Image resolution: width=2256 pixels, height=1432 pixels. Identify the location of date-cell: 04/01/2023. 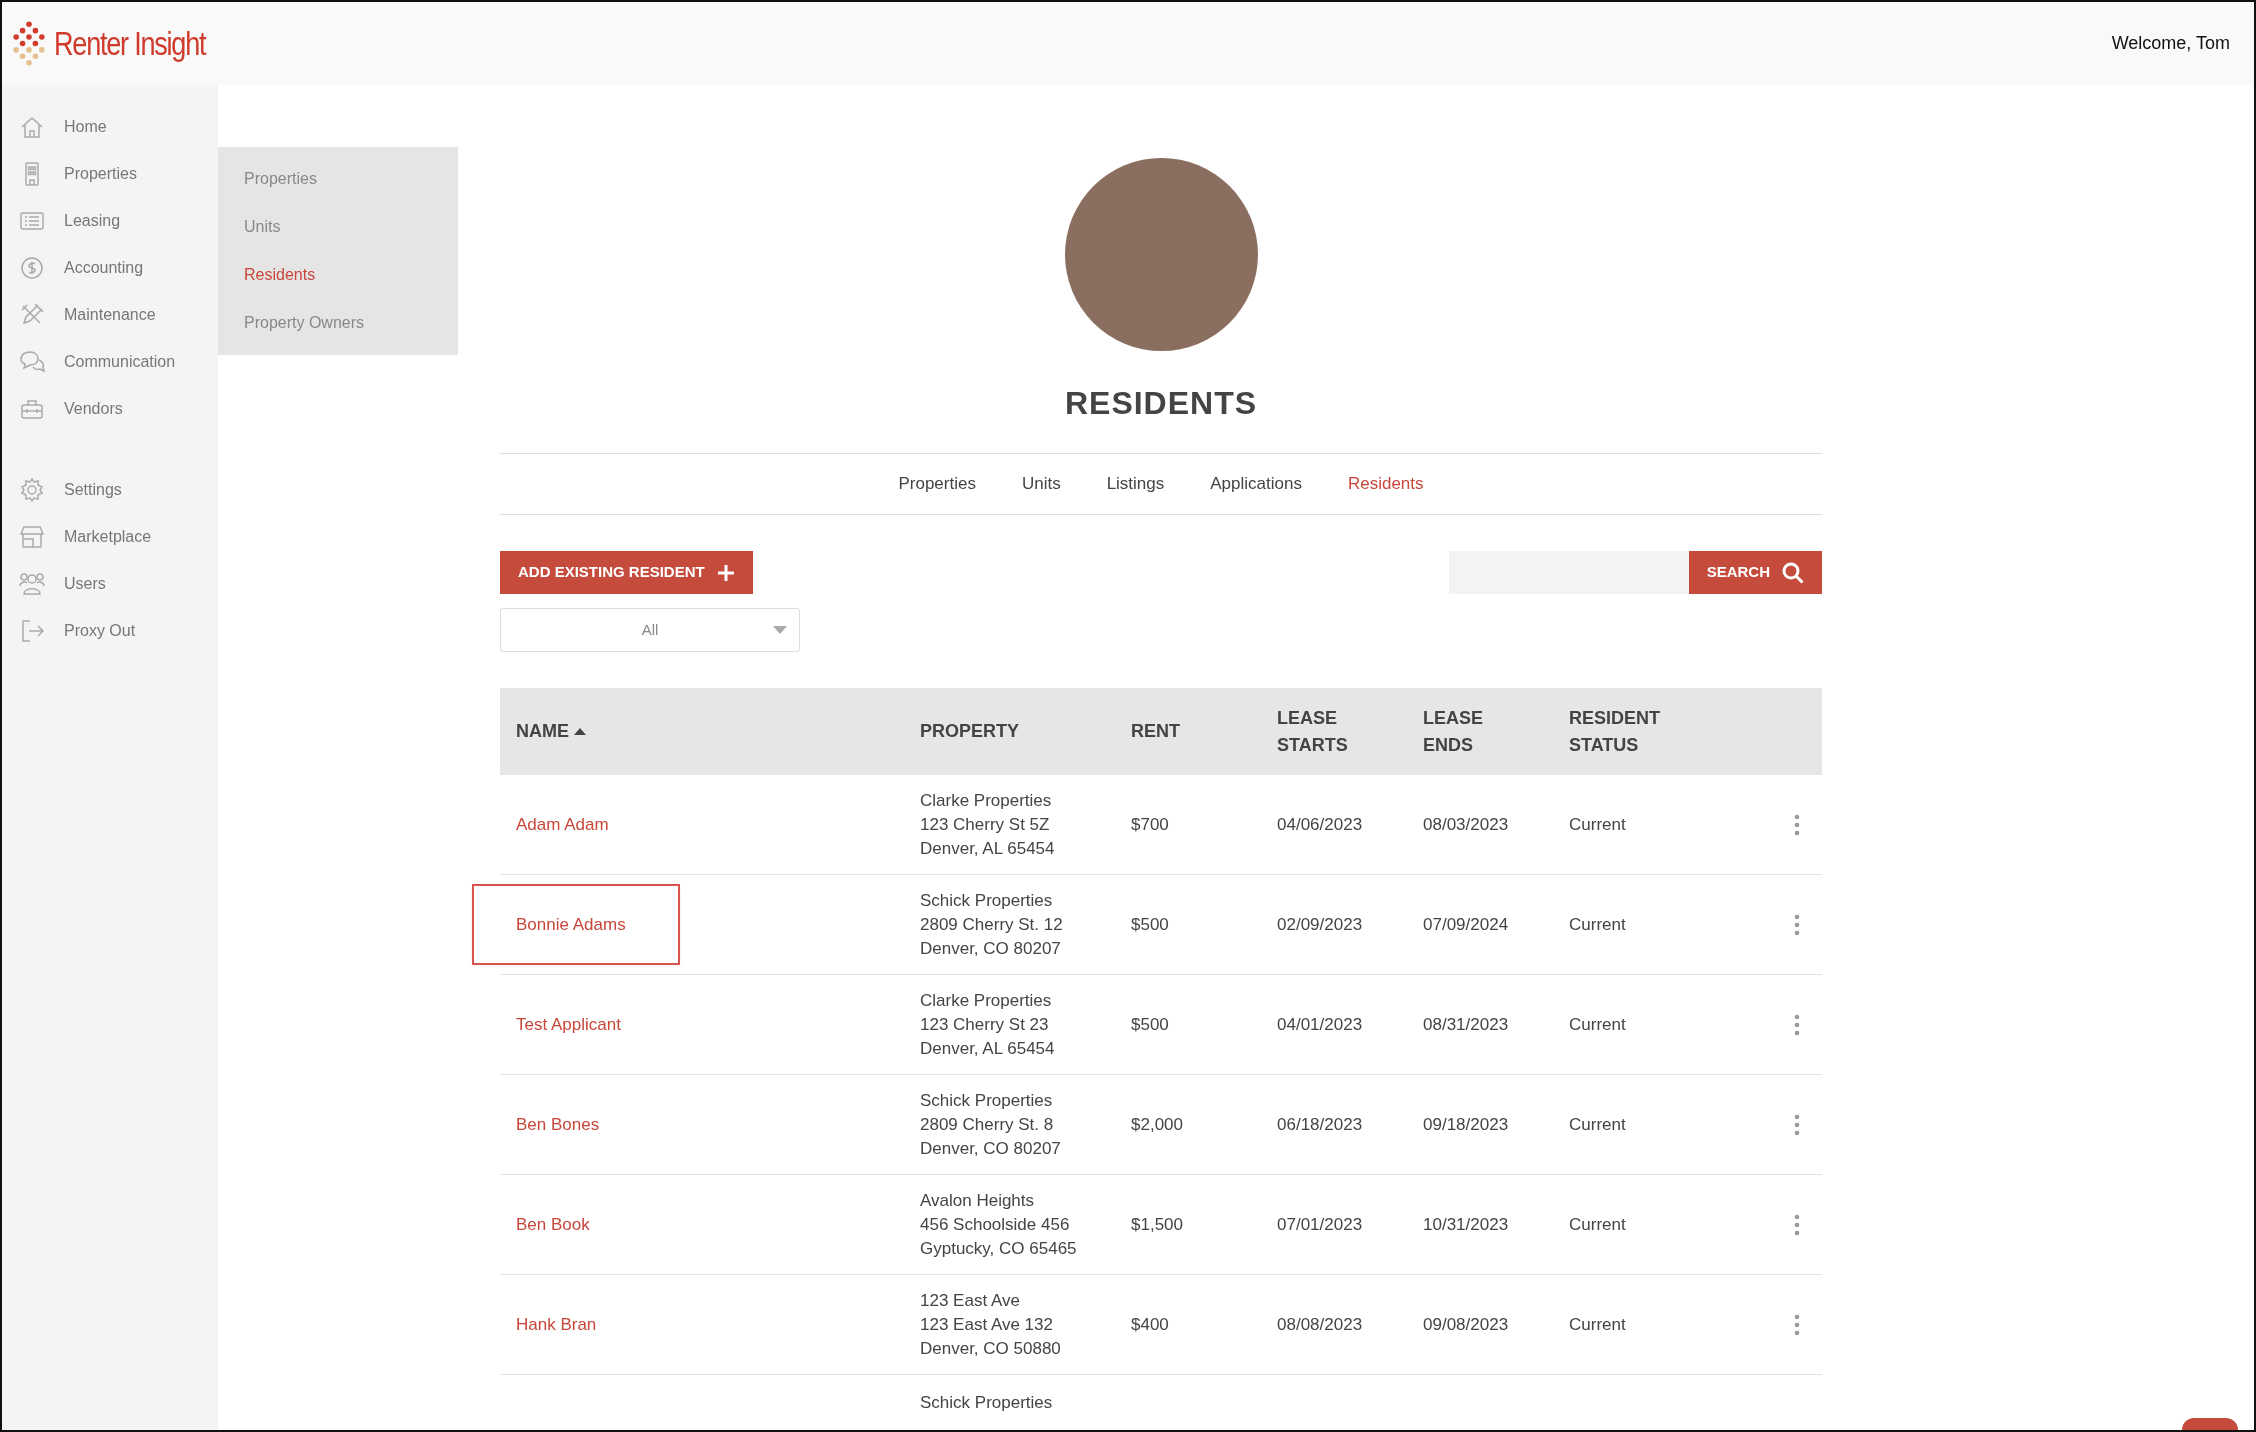
(1320, 1024).